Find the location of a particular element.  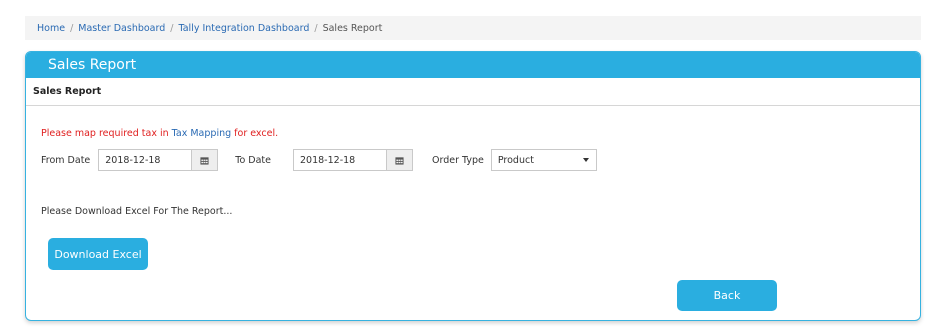

panel-title: Sales Report is located at coordinates (473, 65).